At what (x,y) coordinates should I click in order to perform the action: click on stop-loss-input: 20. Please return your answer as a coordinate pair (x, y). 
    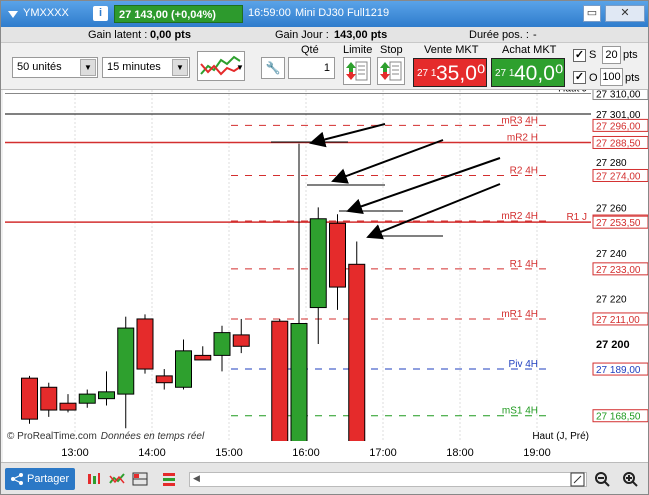
    Looking at the image, I should click on (611, 55).